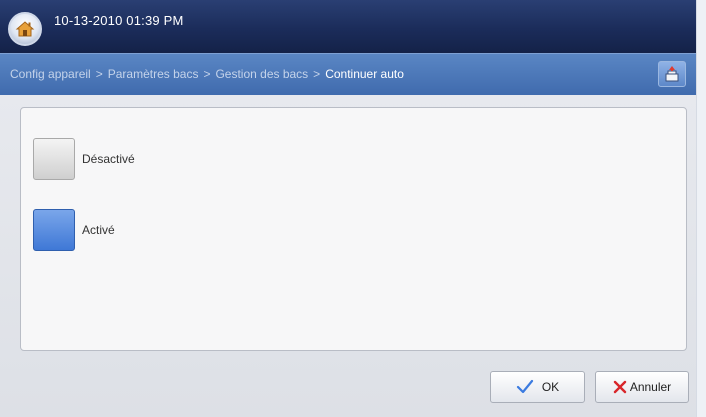 This screenshot has width=706, height=417. I want to click on breadcrumb-item-parametres-bacs: Paramètres bacs, so click(153, 74).